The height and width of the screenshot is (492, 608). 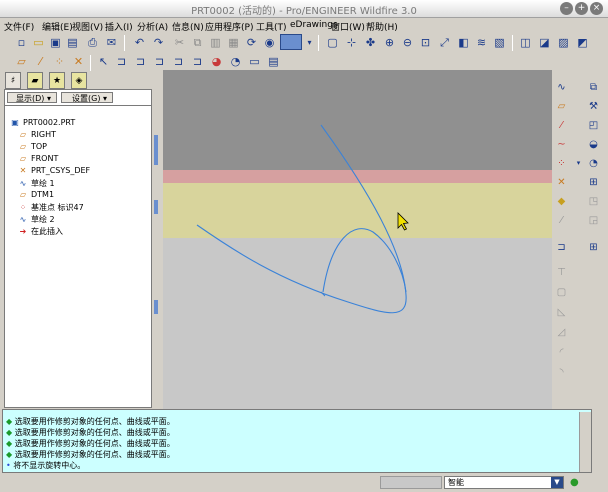 What do you see at coordinates (50, 207) in the screenshot?
I see `tree-item-datum-point: ⁘ 基准点 标识47` at bounding box center [50, 207].